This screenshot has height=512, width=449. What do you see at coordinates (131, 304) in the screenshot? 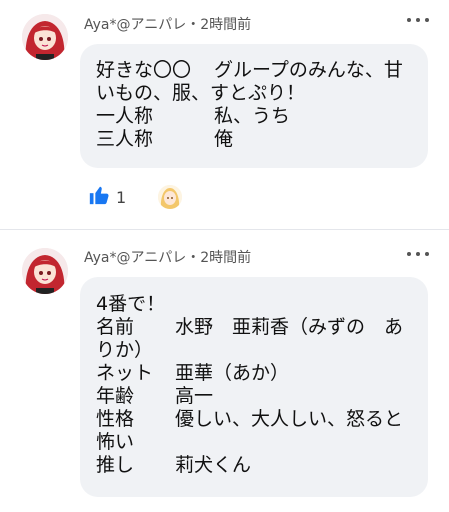
I see `comment-line: 4番で！` at bounding box center [131, 304].